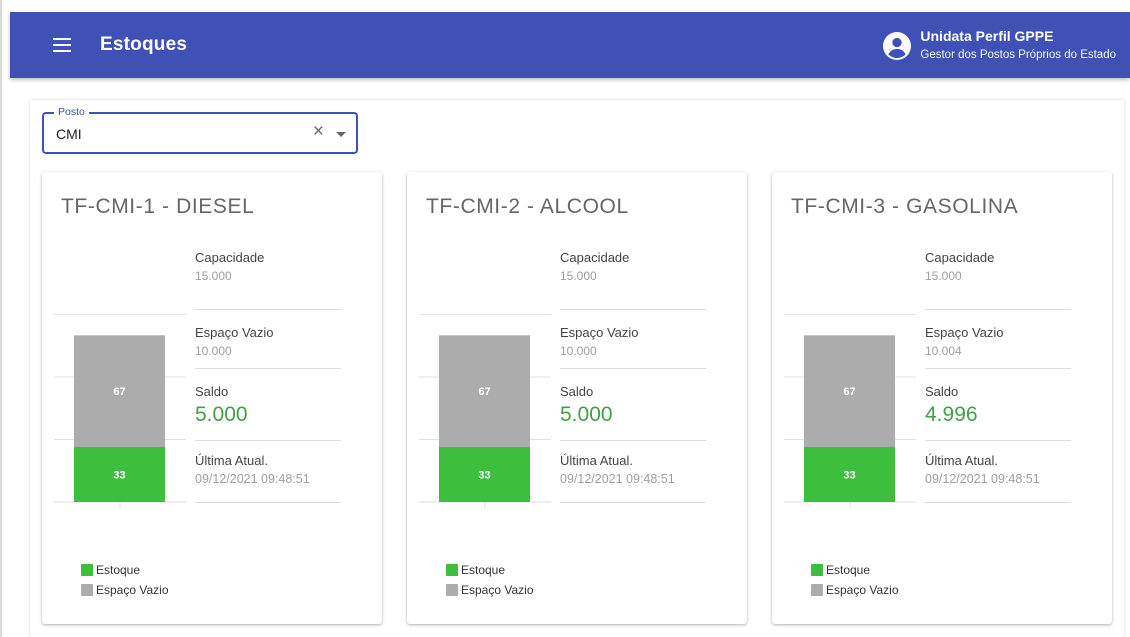 The height and width of the screenshot is (637, 1130). I want to click on posto-label: Posto, so click(71, 112).